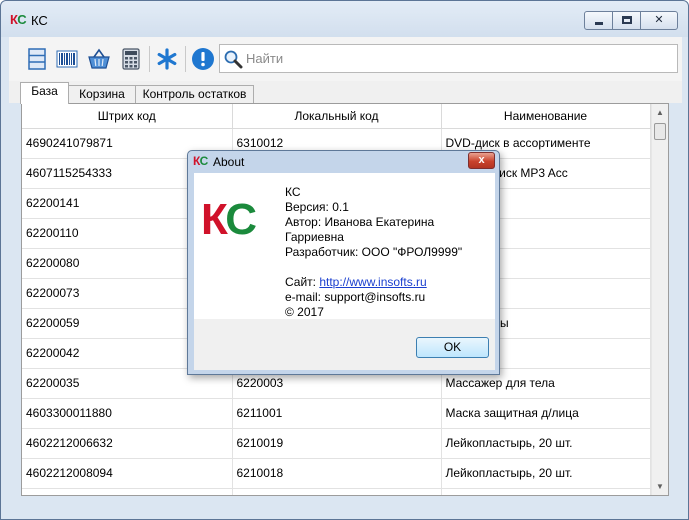 The image size is (689, 520). I want to click on about-copyright: © 2017, so click(304, 312).